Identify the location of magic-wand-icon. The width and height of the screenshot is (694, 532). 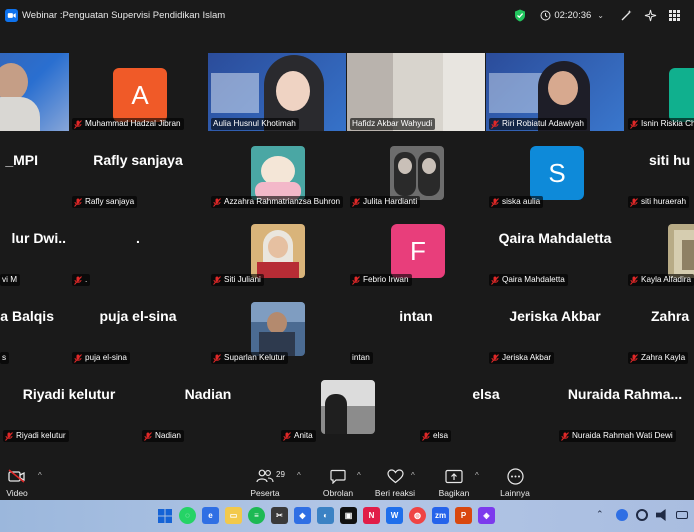
(626, 15).